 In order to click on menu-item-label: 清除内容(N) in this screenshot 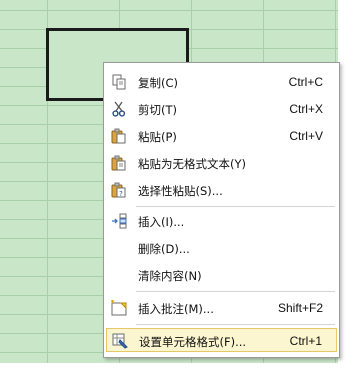, I will do `click(170, 276)`.